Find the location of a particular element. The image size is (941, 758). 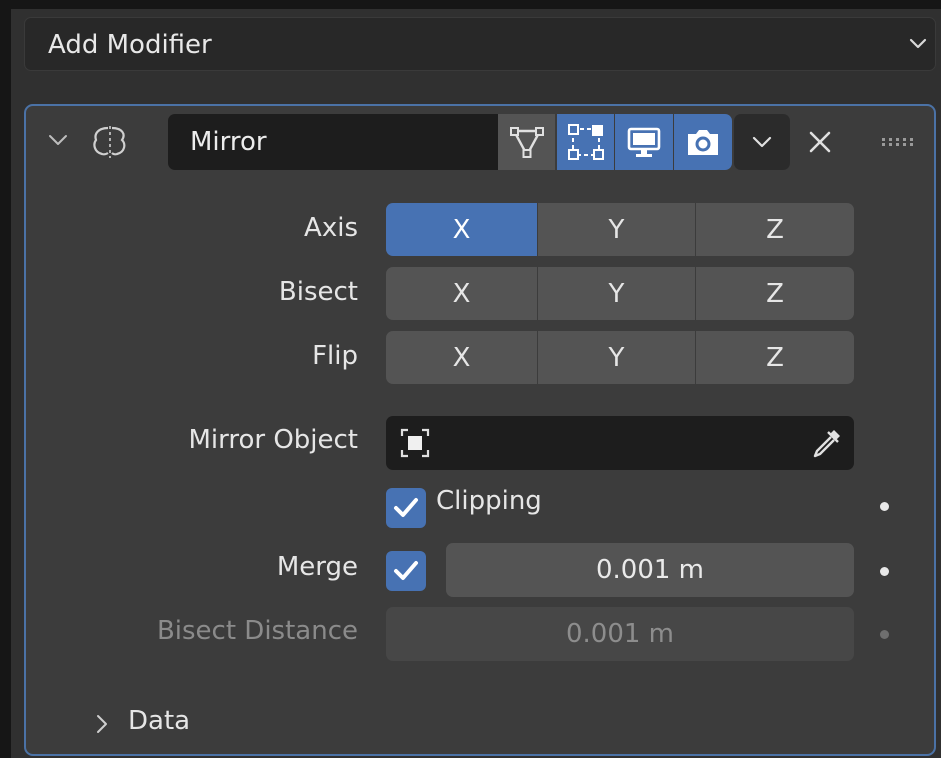

viewport-display-icon is located at coordinates (644, 142).